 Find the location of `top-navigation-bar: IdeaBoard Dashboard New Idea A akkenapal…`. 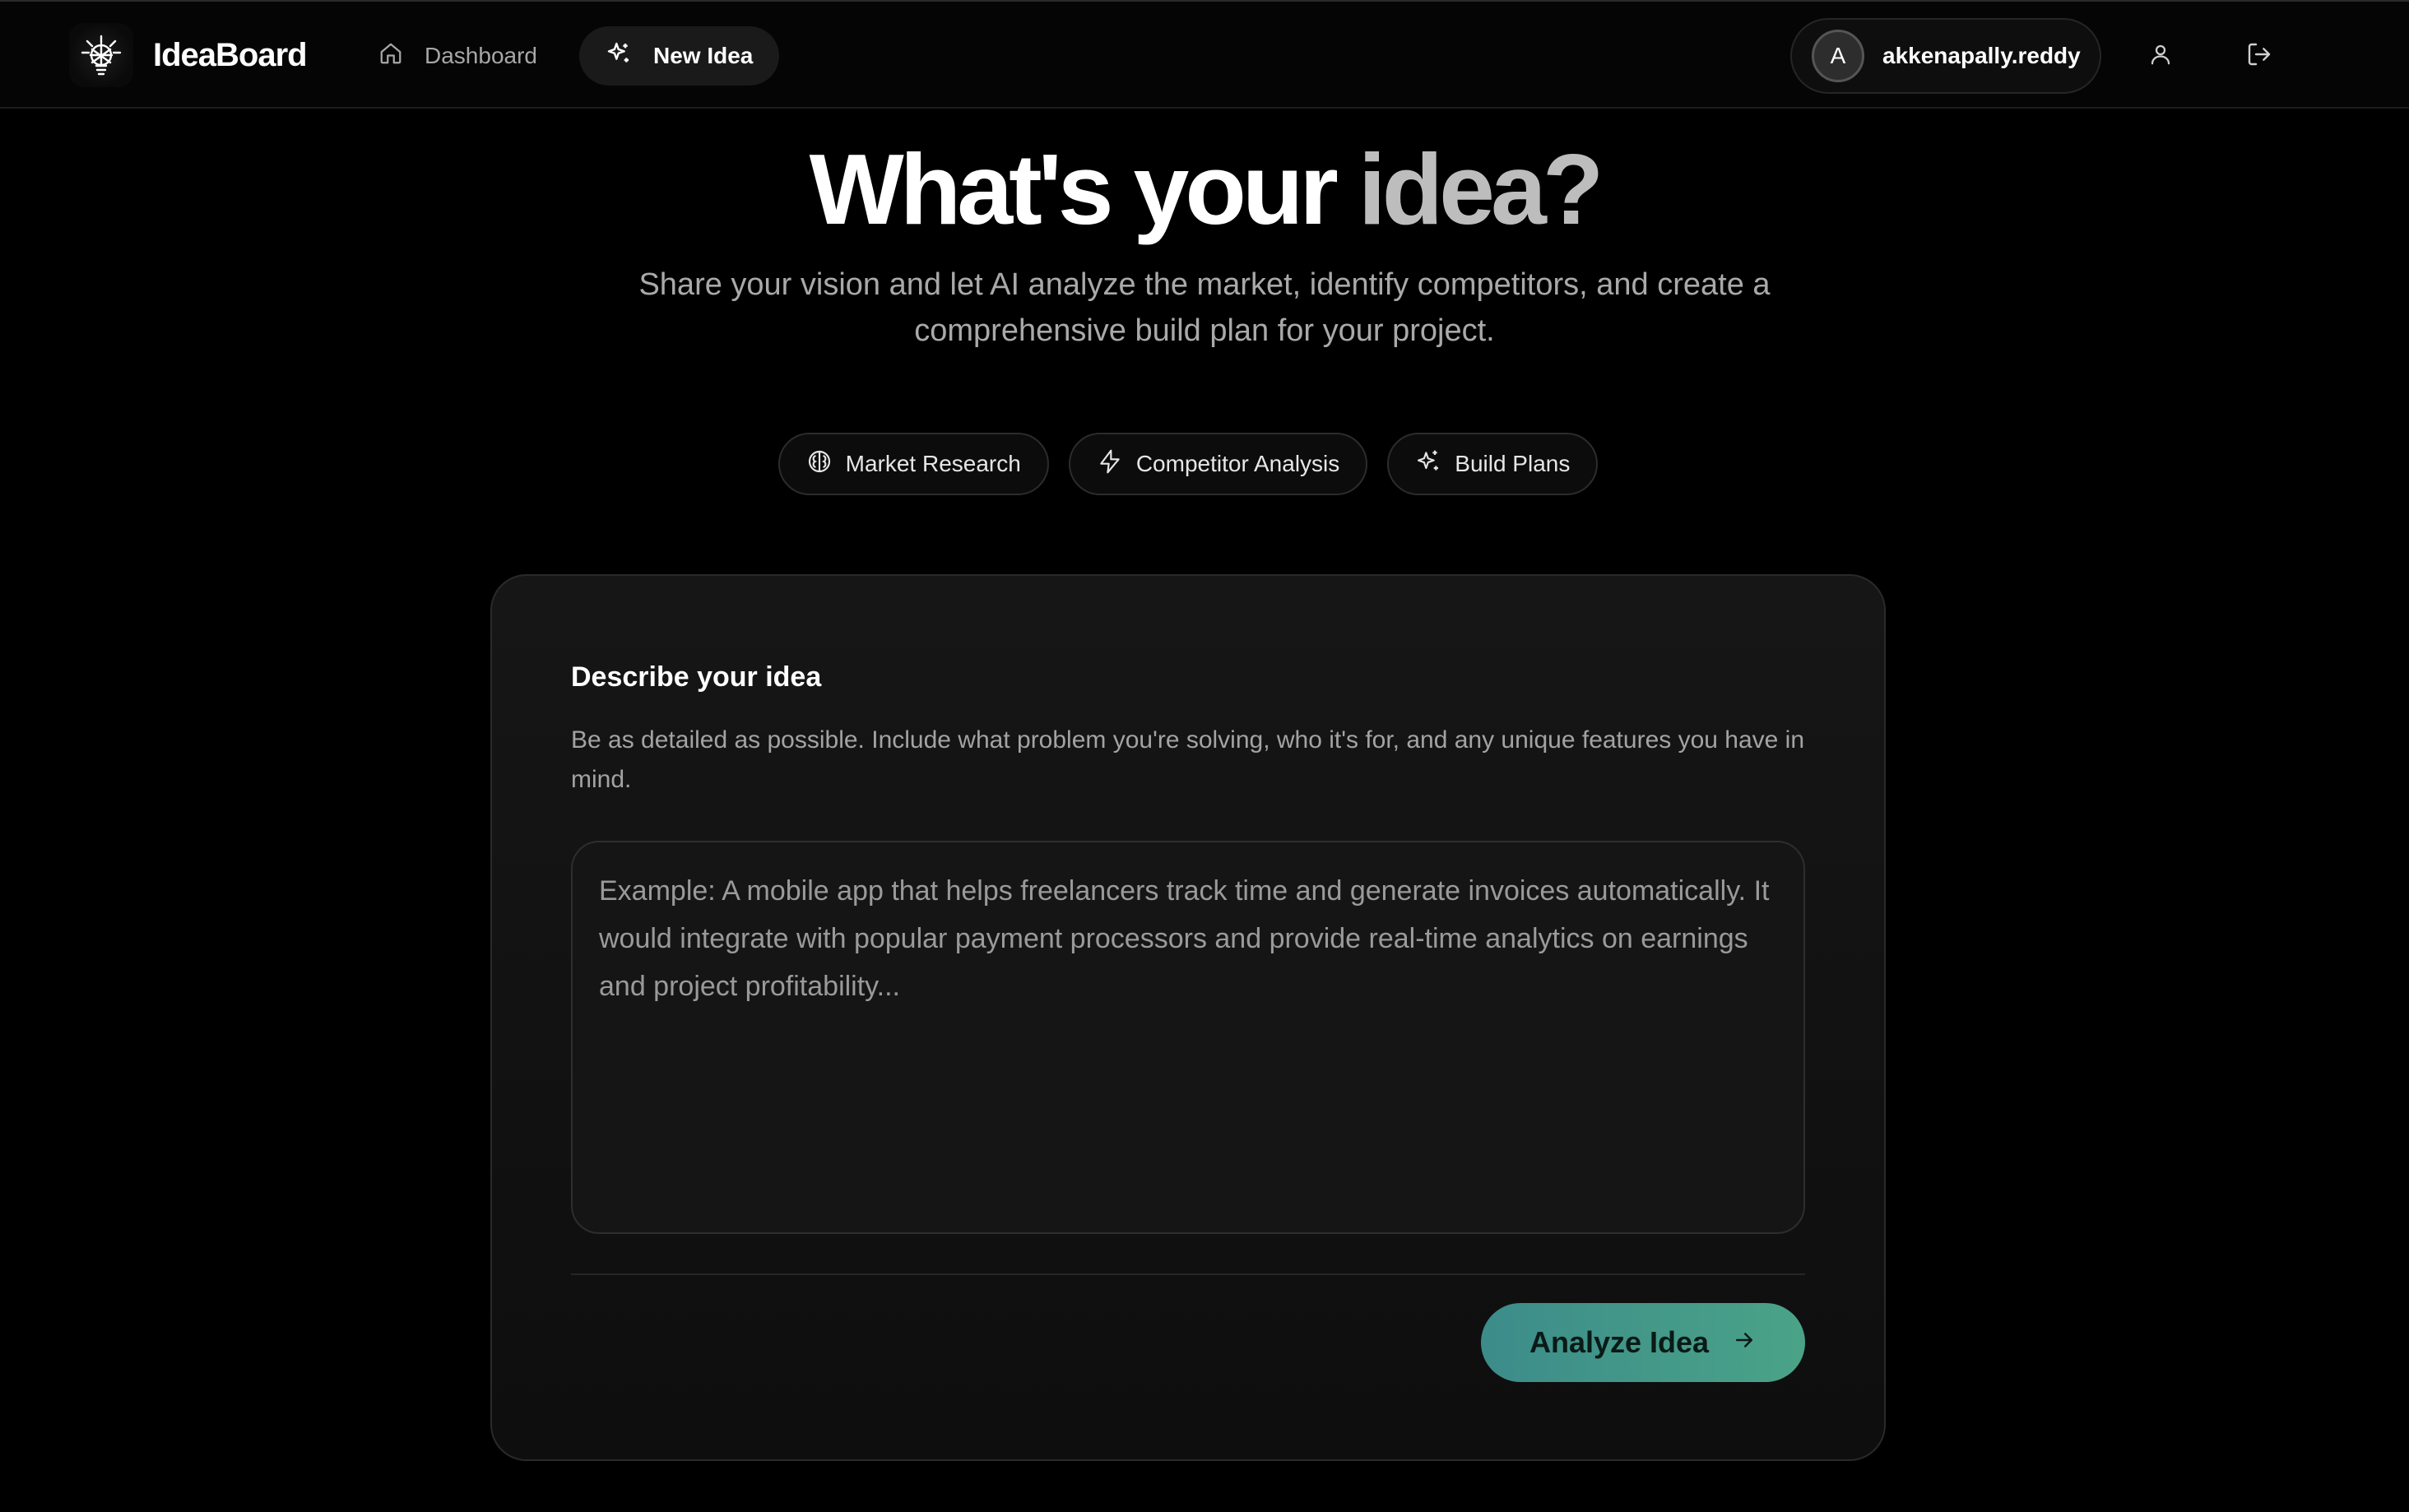

top-navigation-bar: IdeaBoard Dashboard New Idea A akkenapal… is located at coordinates (1204, 54).